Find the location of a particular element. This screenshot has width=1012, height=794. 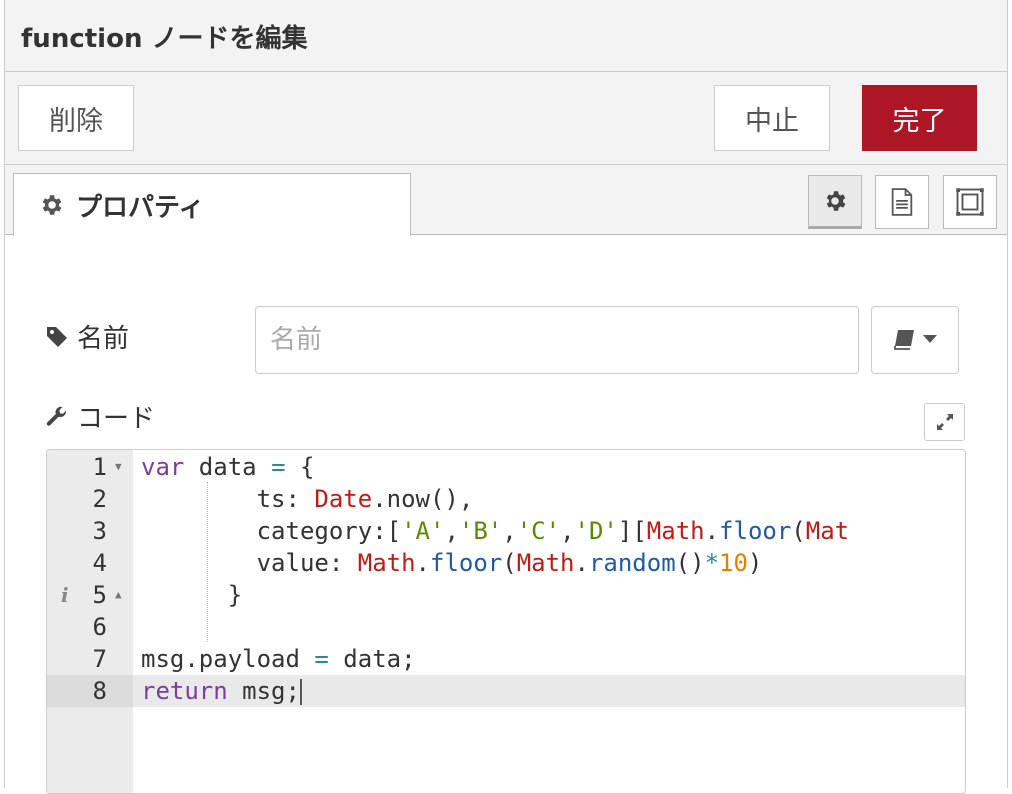

line-number: 2 is located at coordinates (99, 499).